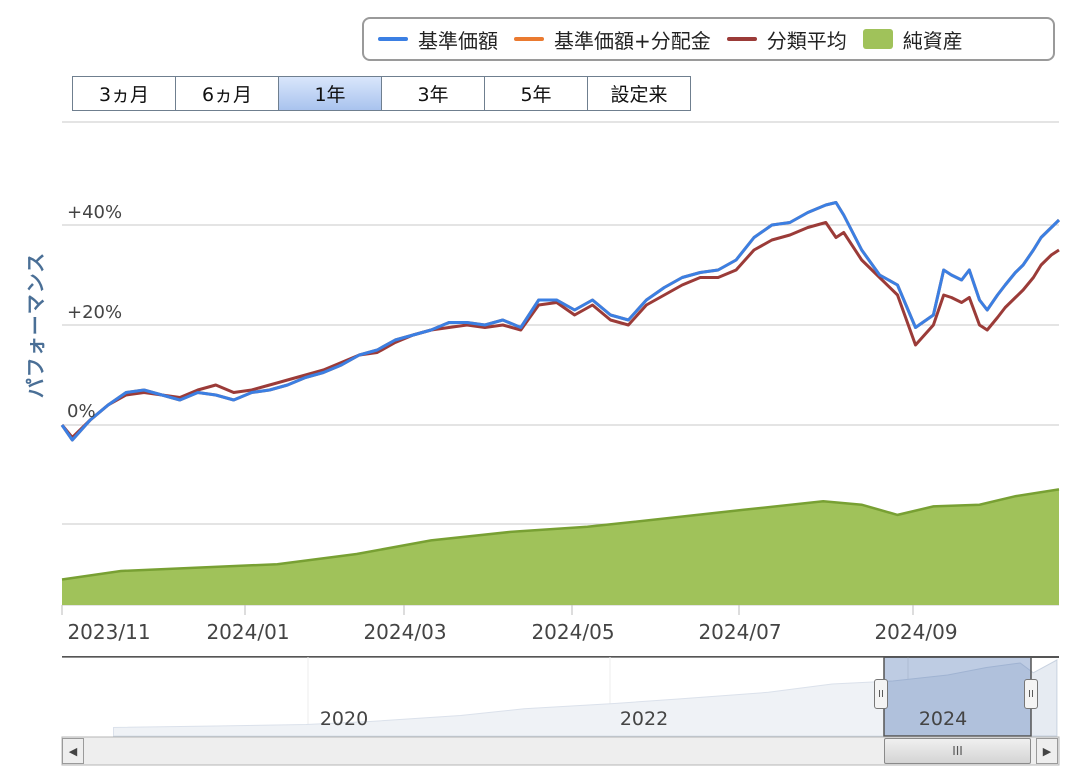 Image resolution: width=1076 pixels, height=774 pixels. What do you see at coordinates (73, 751) in the screenshot?
I see `scroll-left-arrow-icon: ◀` at bounding box center [73, 751].